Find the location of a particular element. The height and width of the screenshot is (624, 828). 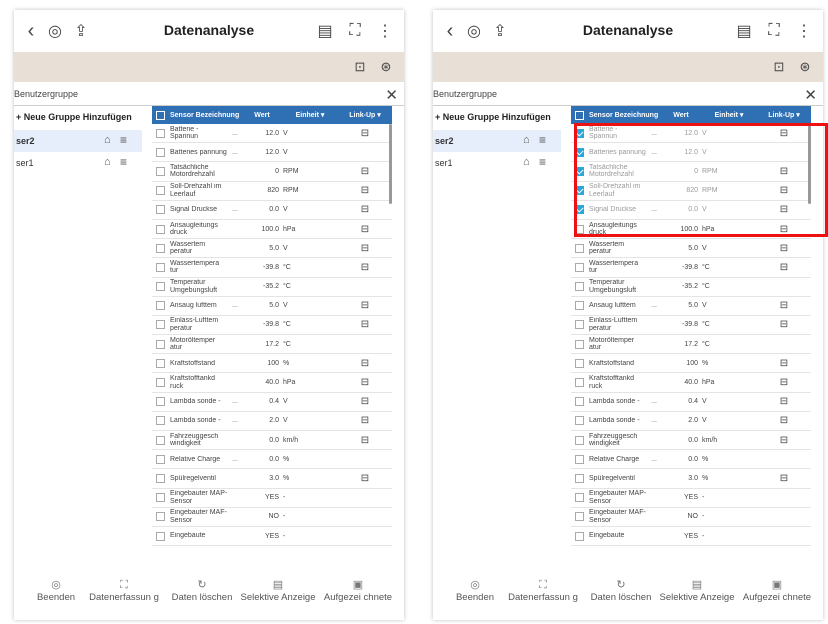

table-row: Relative Charge... 0.0% is located at coordinates (272, 460).